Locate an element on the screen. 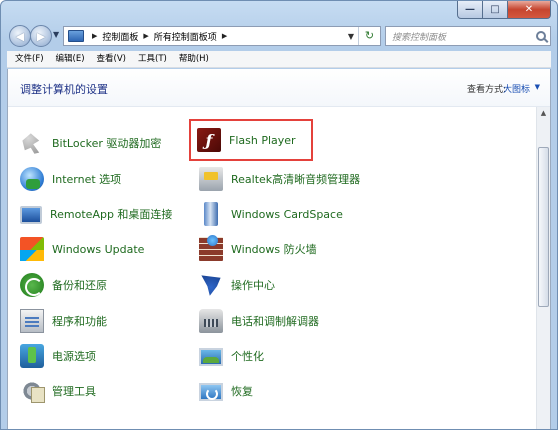  item-windows-update: Windows Update is located at coordinates (82, 249).